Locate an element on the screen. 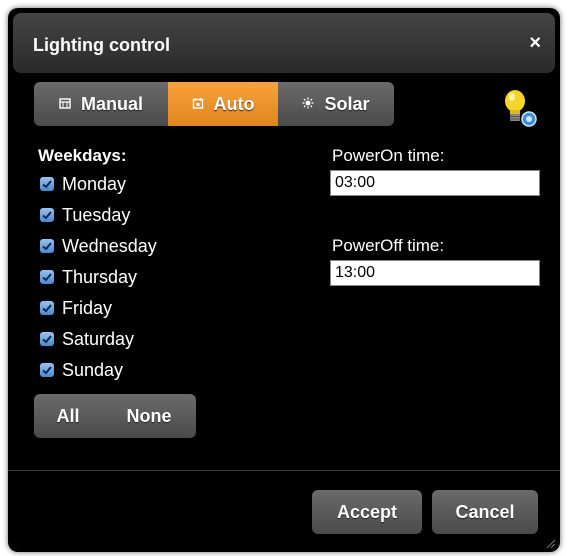 The image size is (568, 556). saturday-label: Saturday is located at coordinates (98, 338).